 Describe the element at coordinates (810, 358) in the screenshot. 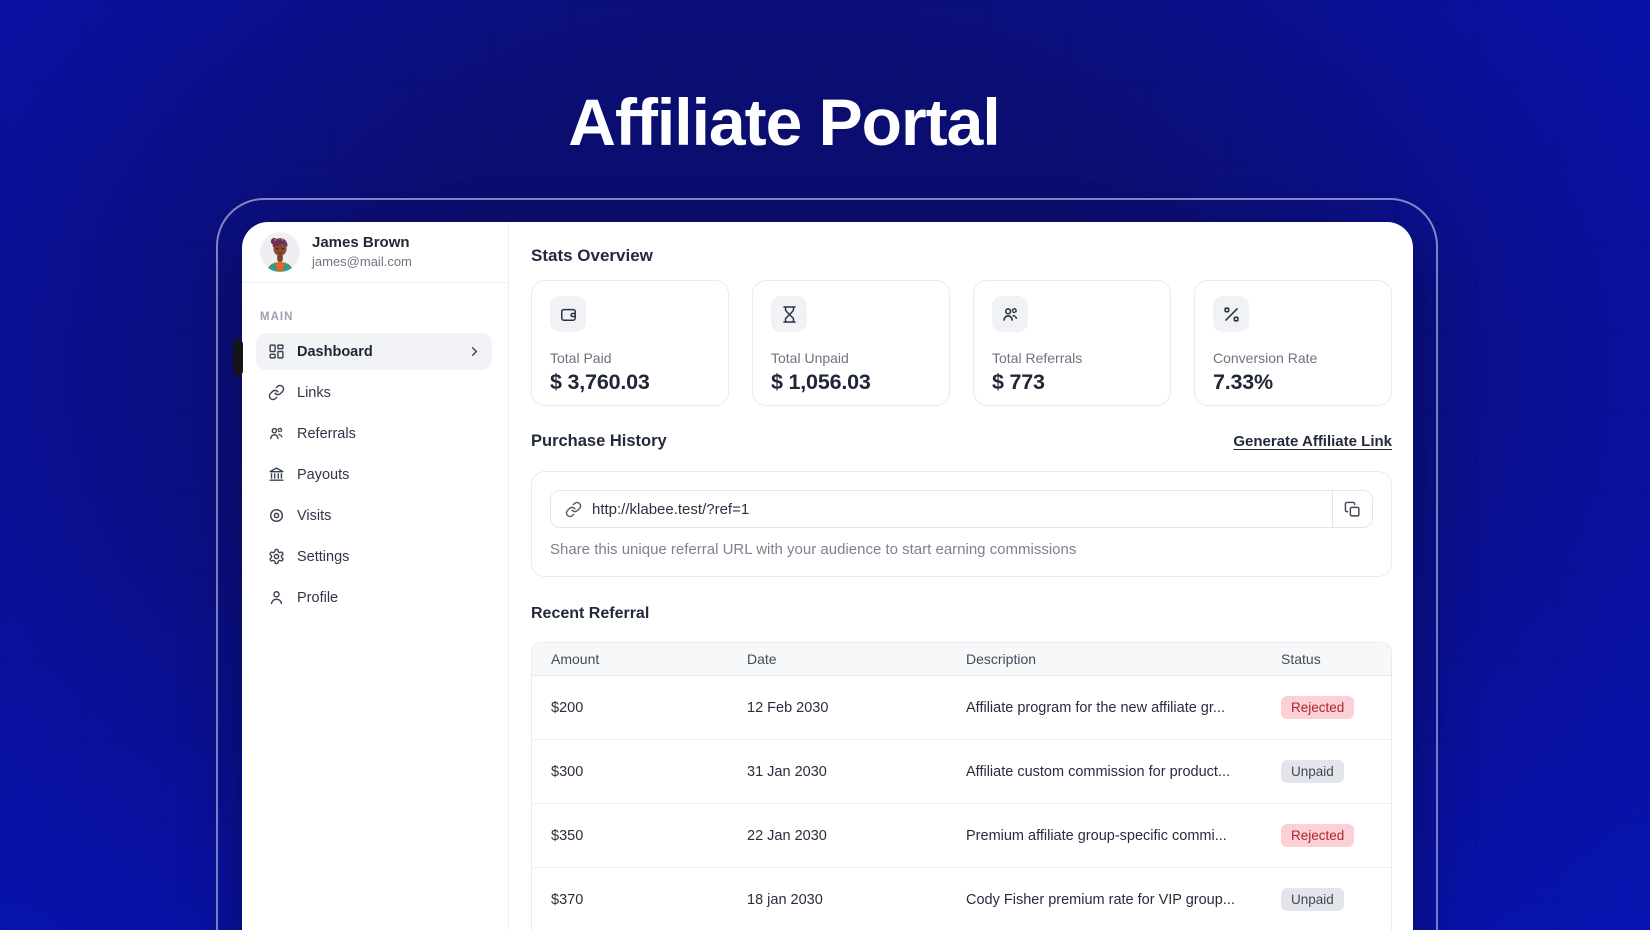

I see `stat-label: Total Unpaid` at that location.